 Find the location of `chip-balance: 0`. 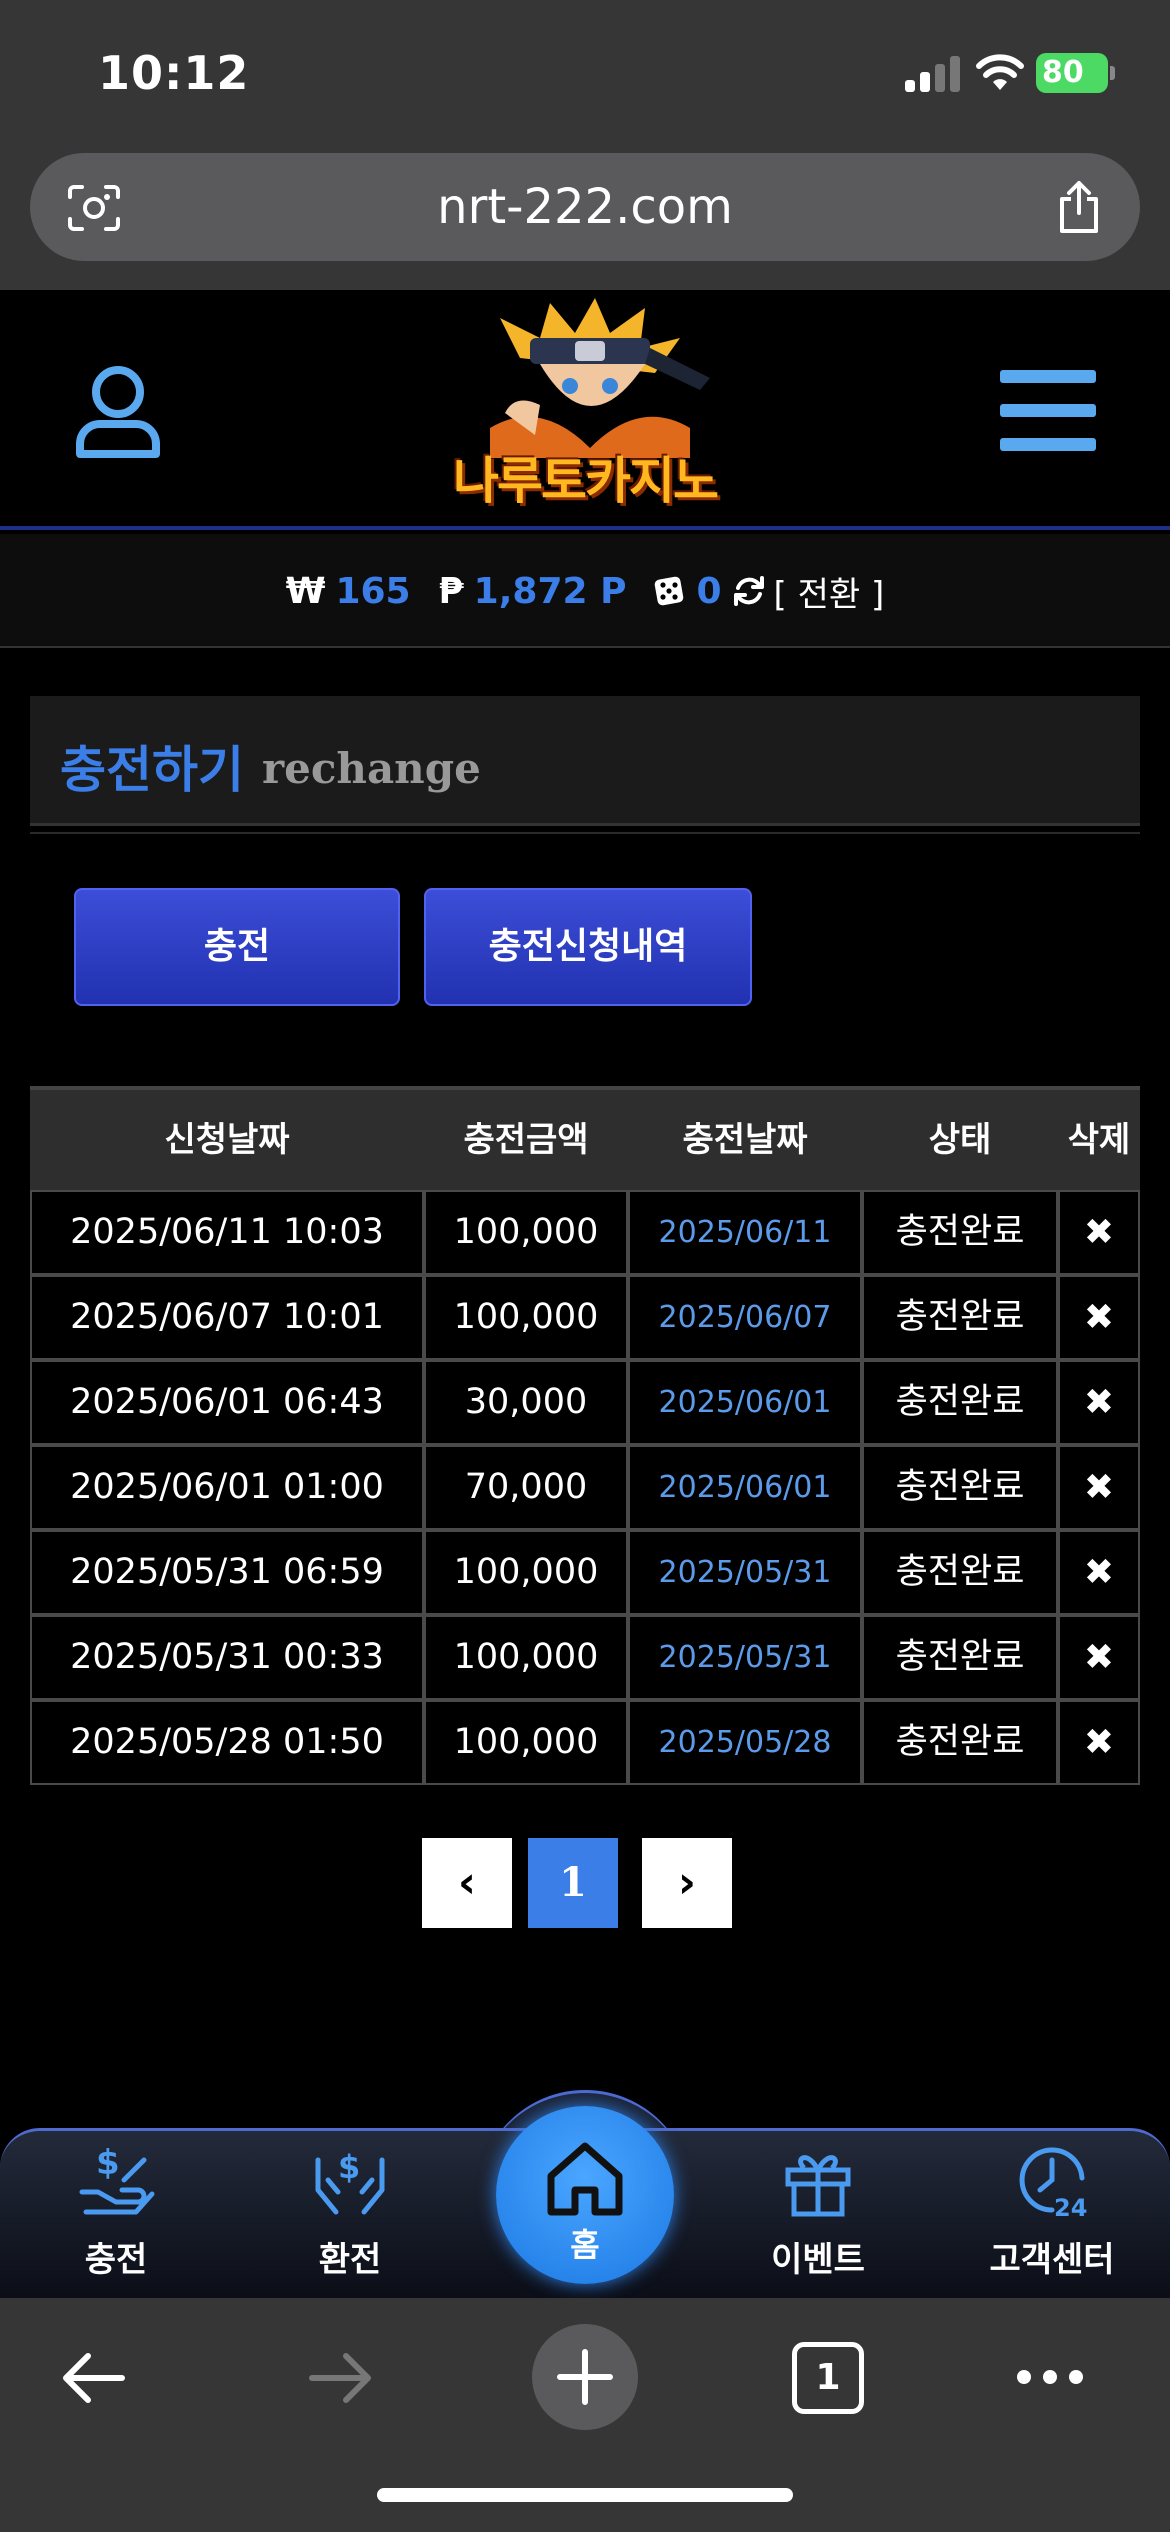

chip-balance: 0 is located at coordinates (709, 591).